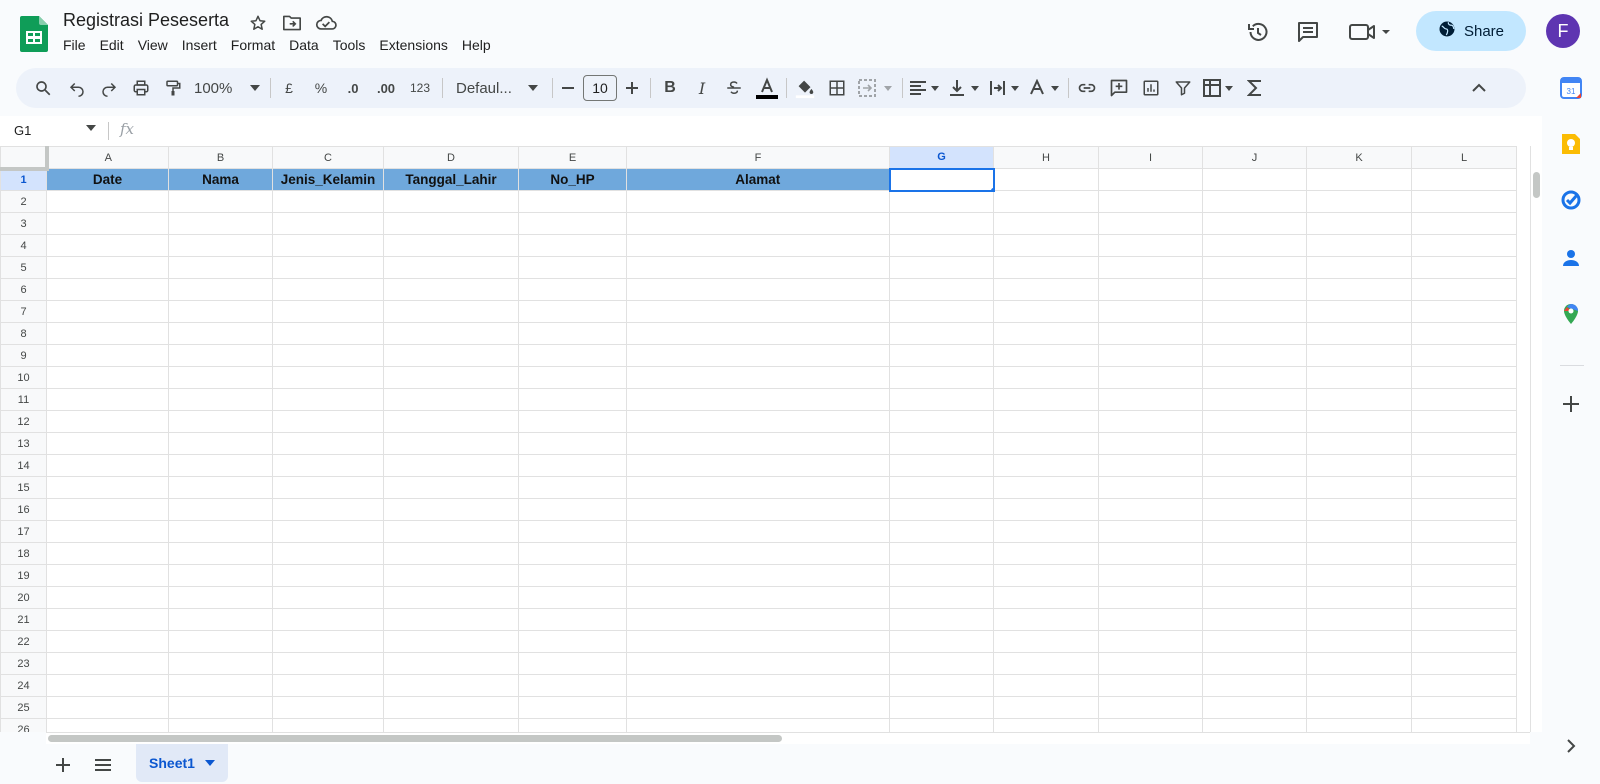 The width and height of the screenshot is (1600, 784). I want to click on cell-j18, so click(1254, 553).